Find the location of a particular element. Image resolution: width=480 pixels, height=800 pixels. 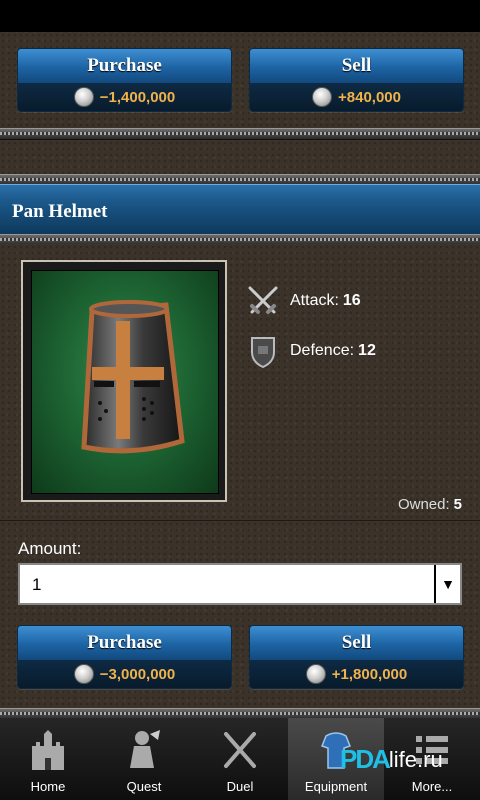

defence-value: 12 is located at coordinates (367, 350).